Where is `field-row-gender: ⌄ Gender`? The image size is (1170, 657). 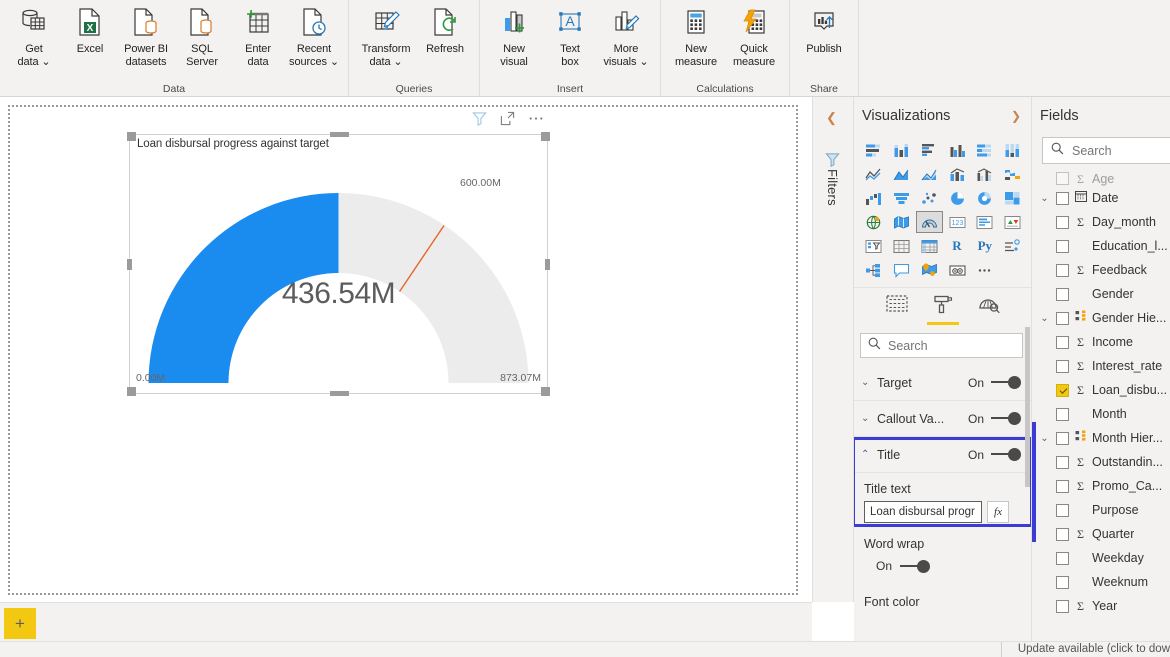
field-row-gender: ⌄ Gender is located at coordinates (1101, 294).